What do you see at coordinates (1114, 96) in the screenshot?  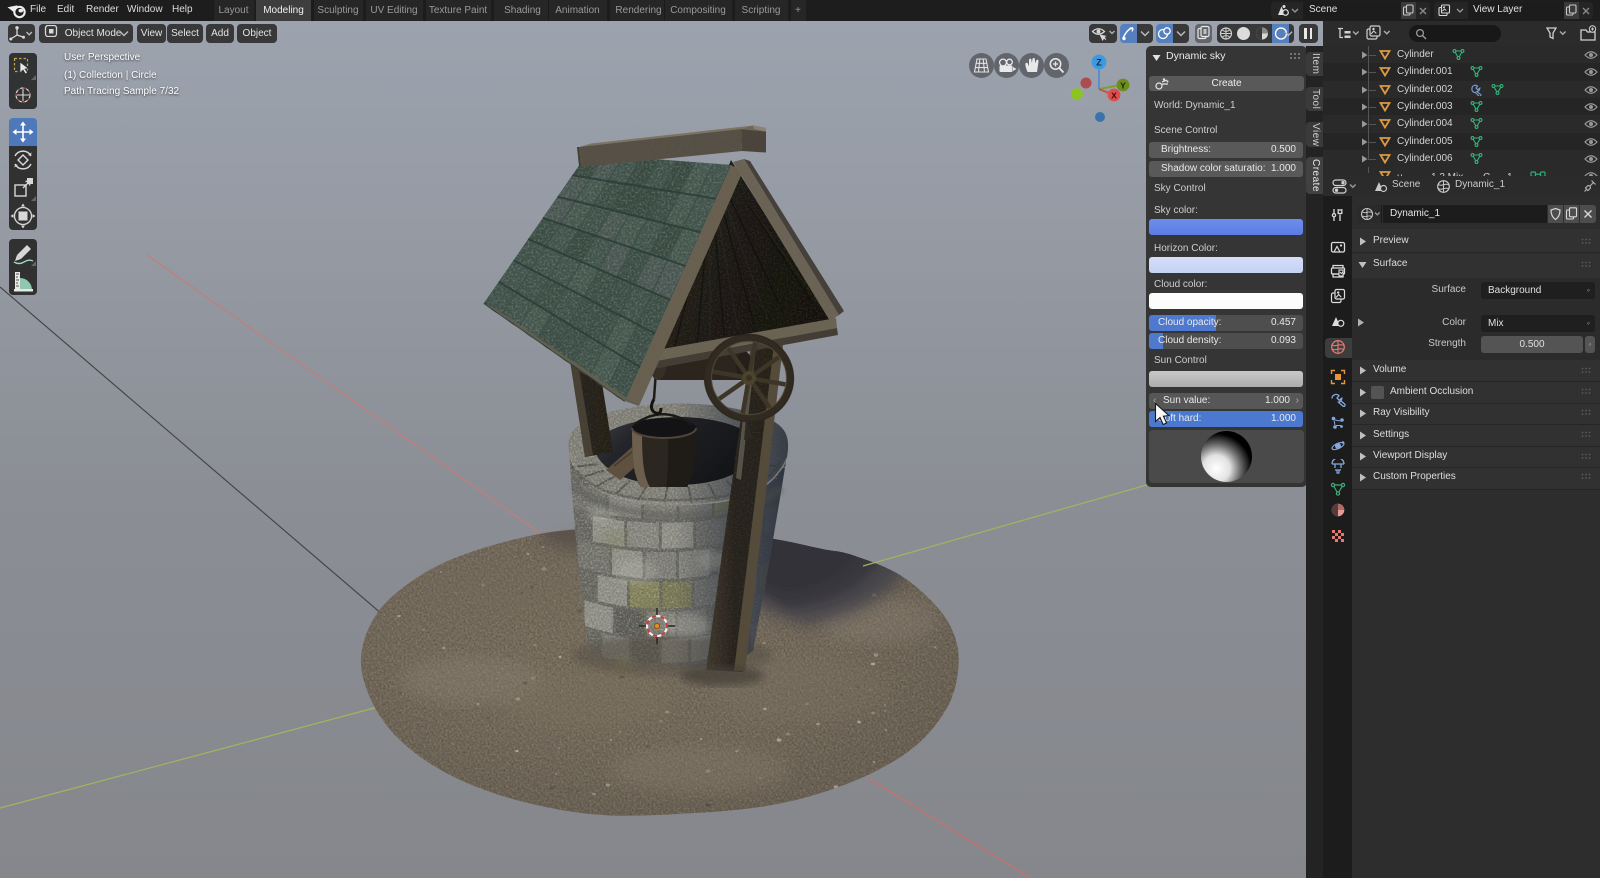 I see `svg-text: X` at bounding box center [1114, 96].